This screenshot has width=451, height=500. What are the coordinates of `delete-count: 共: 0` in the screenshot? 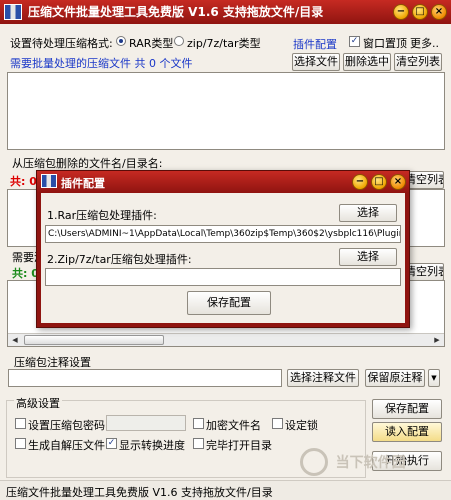 It's located at (23, 181).